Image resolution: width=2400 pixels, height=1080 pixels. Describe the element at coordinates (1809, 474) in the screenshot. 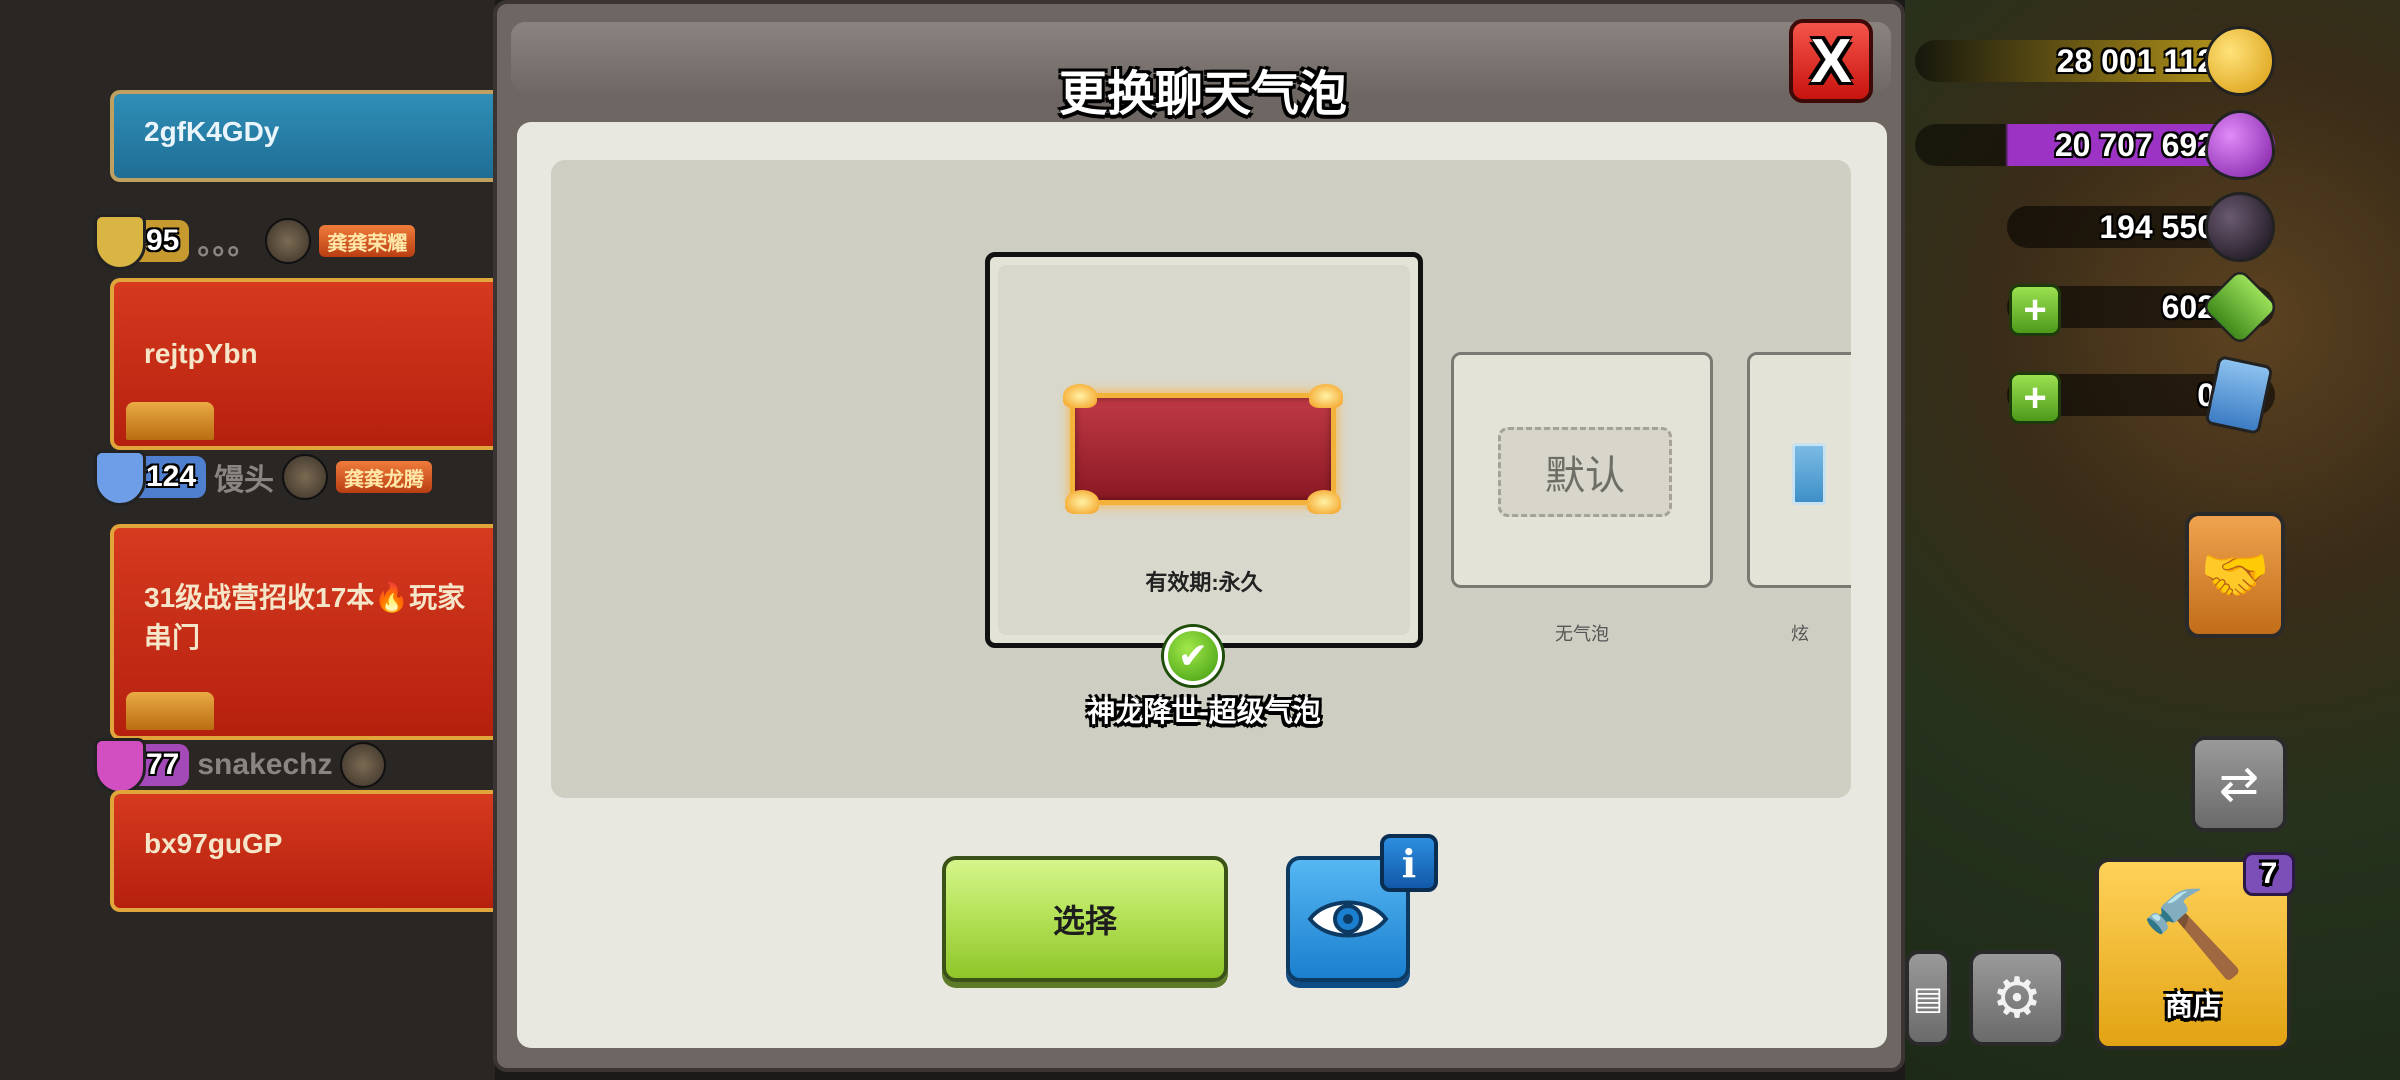

I see `next-bubble-preview` at that location.